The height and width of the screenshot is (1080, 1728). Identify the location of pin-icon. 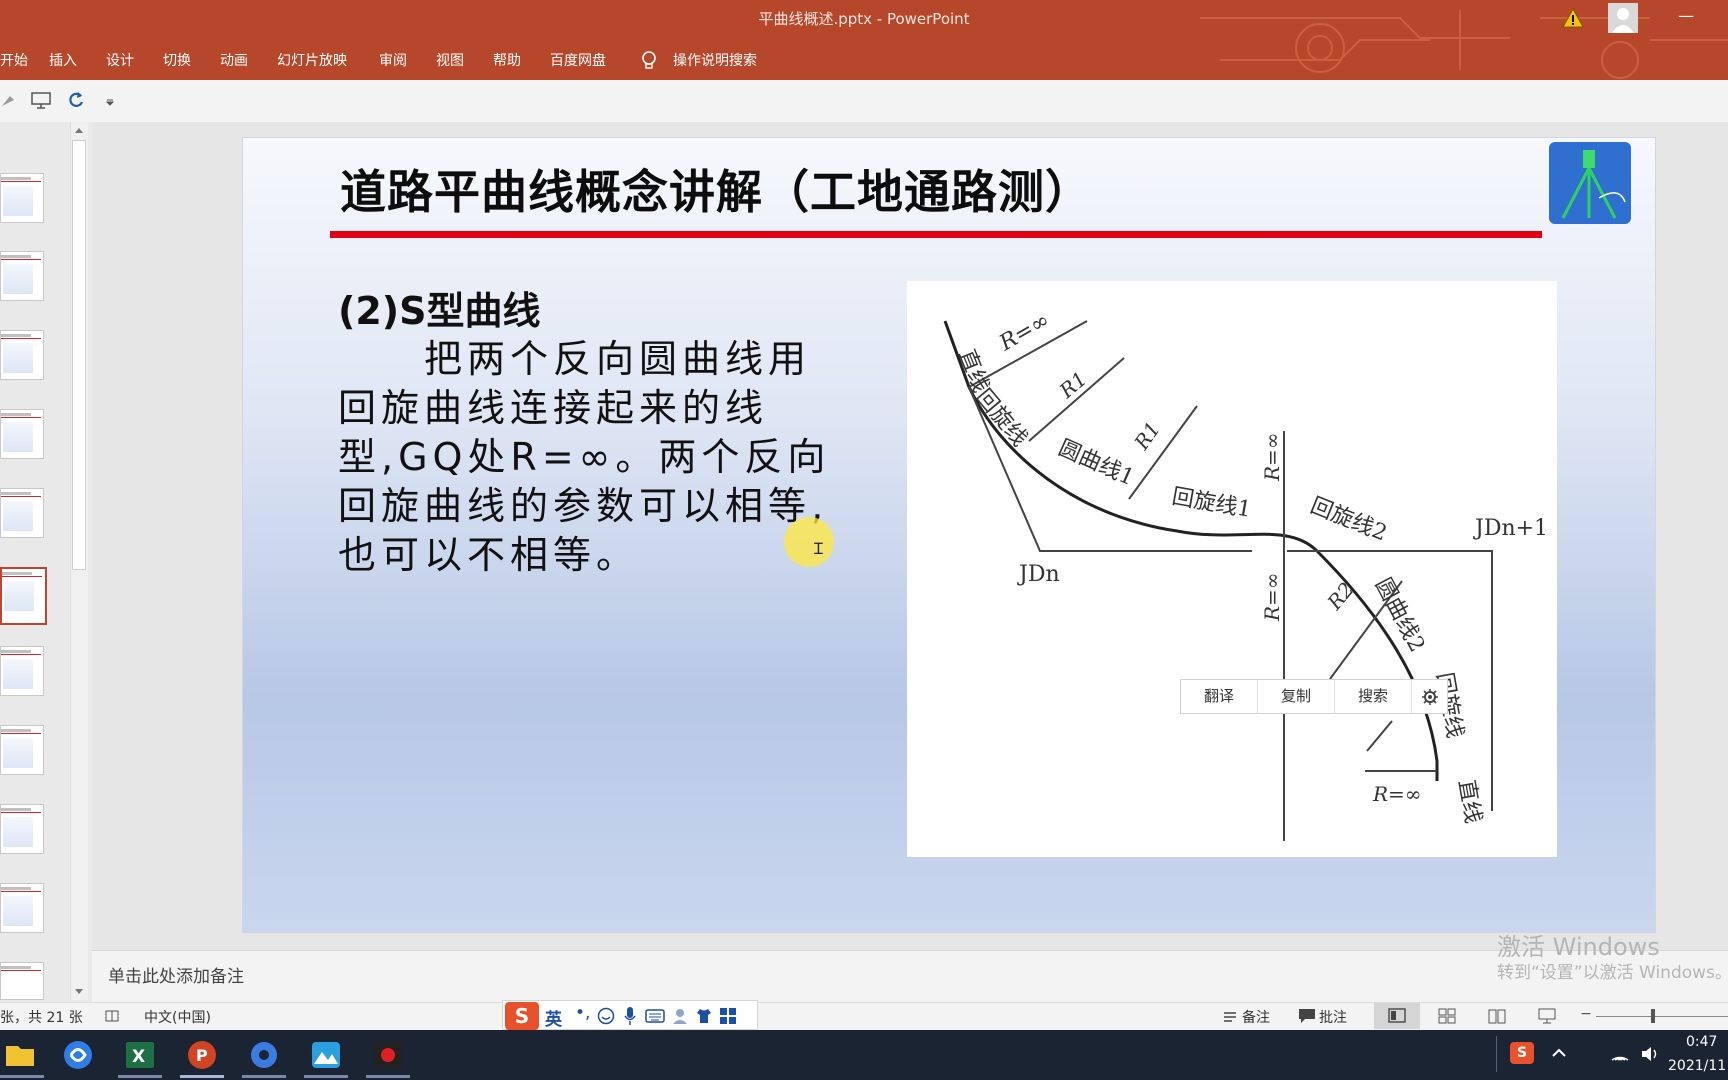
(8, 100).